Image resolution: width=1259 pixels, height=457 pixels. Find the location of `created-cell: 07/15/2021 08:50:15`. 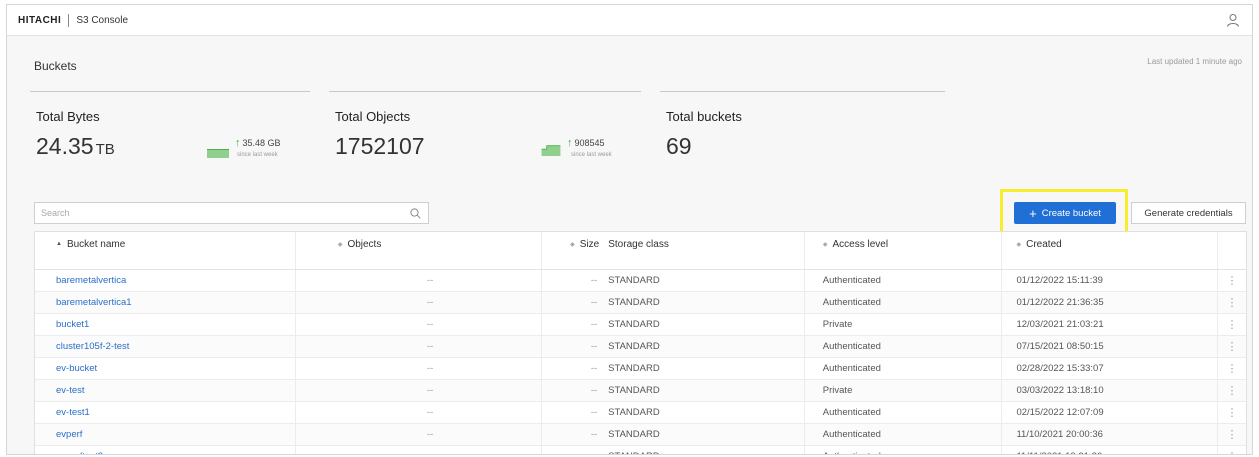

created-cell: 07/15/2021 08:50:15 is located at coordinates (1110, 346).